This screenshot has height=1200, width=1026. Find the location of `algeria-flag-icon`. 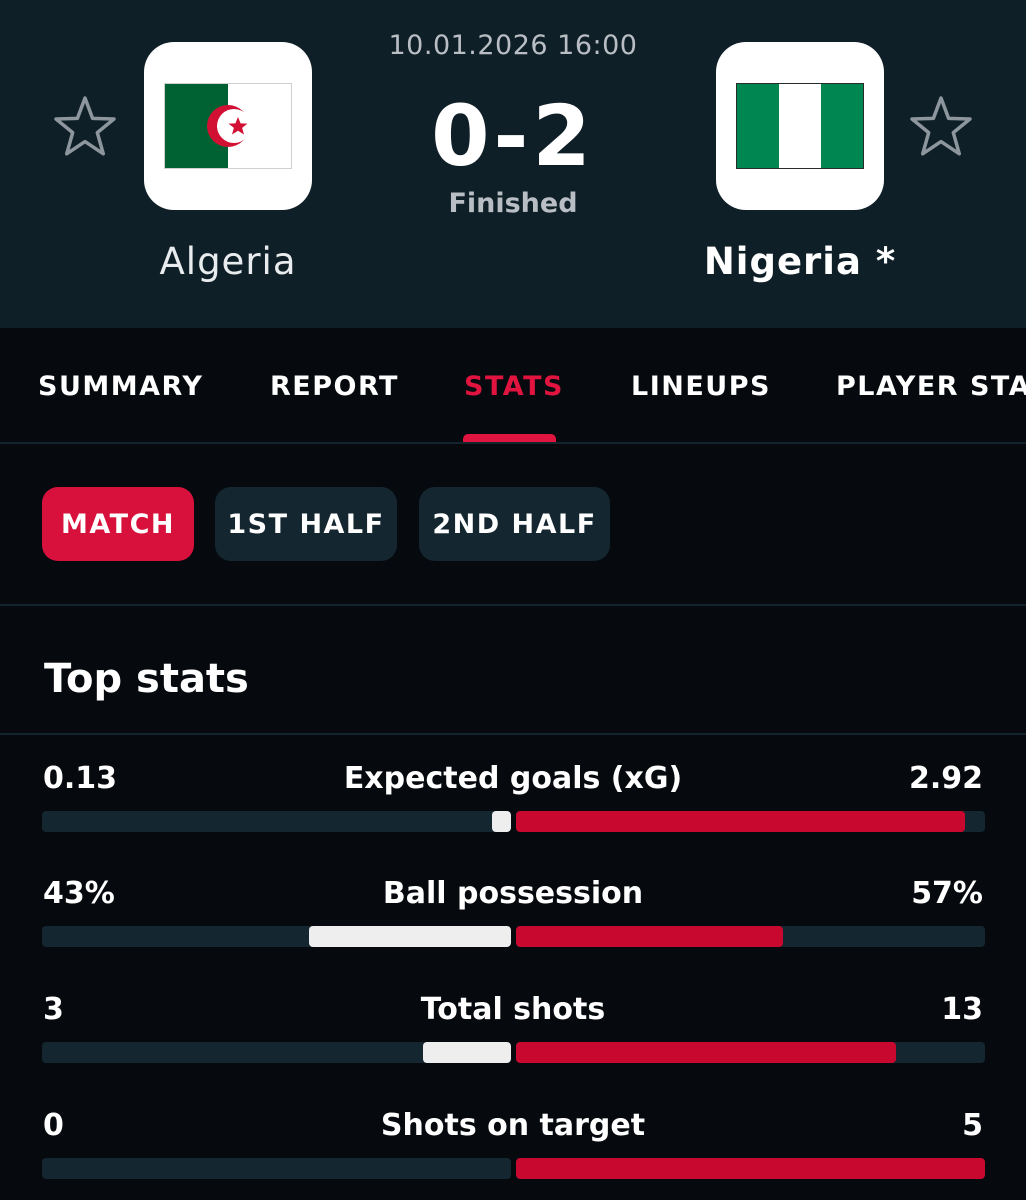

algeria-flag-icon is located at coordinates (228, 126).